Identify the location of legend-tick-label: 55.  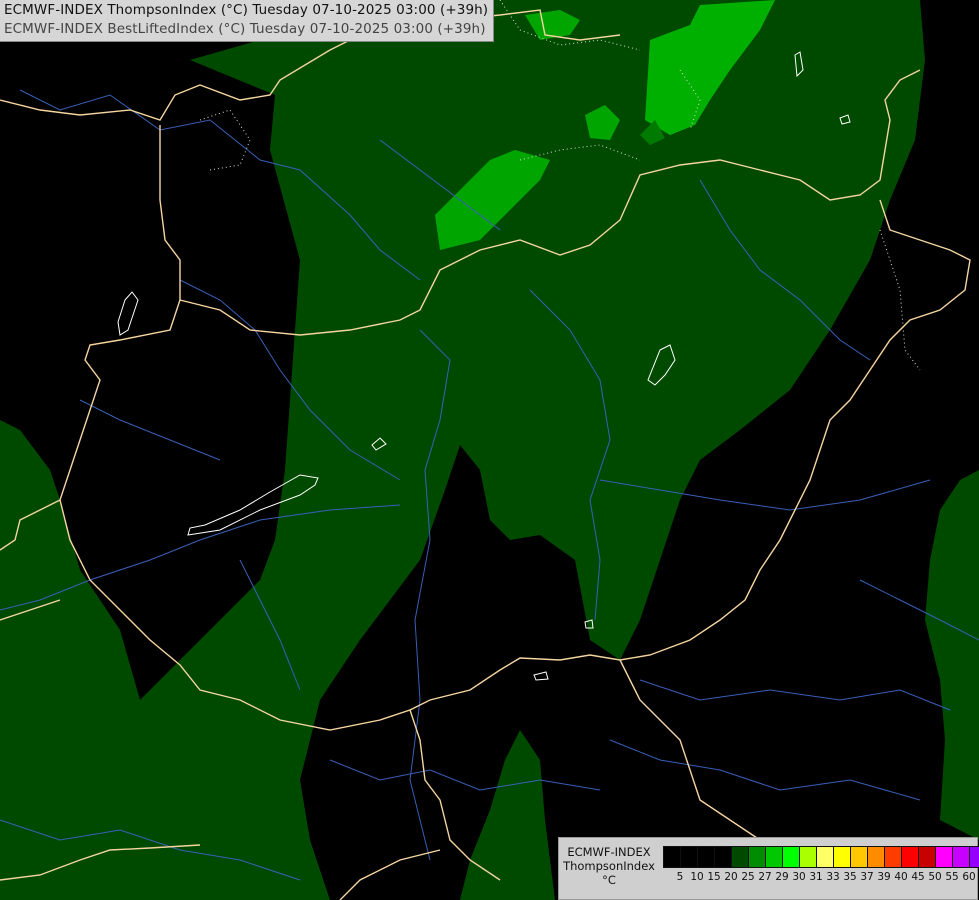
(952, 877).